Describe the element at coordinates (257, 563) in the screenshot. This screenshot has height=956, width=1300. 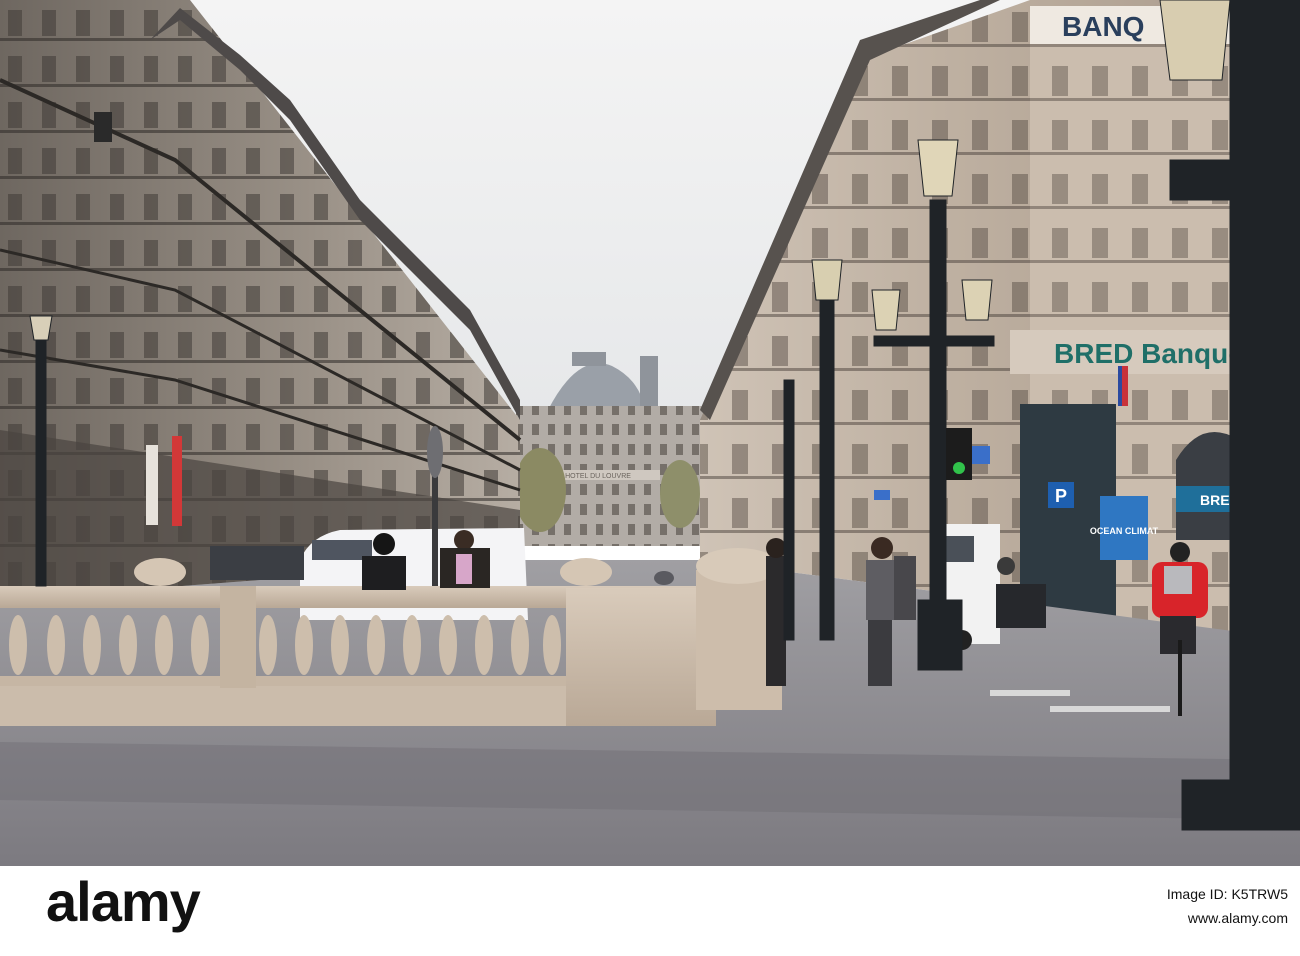
I see `dark-car` at that location.